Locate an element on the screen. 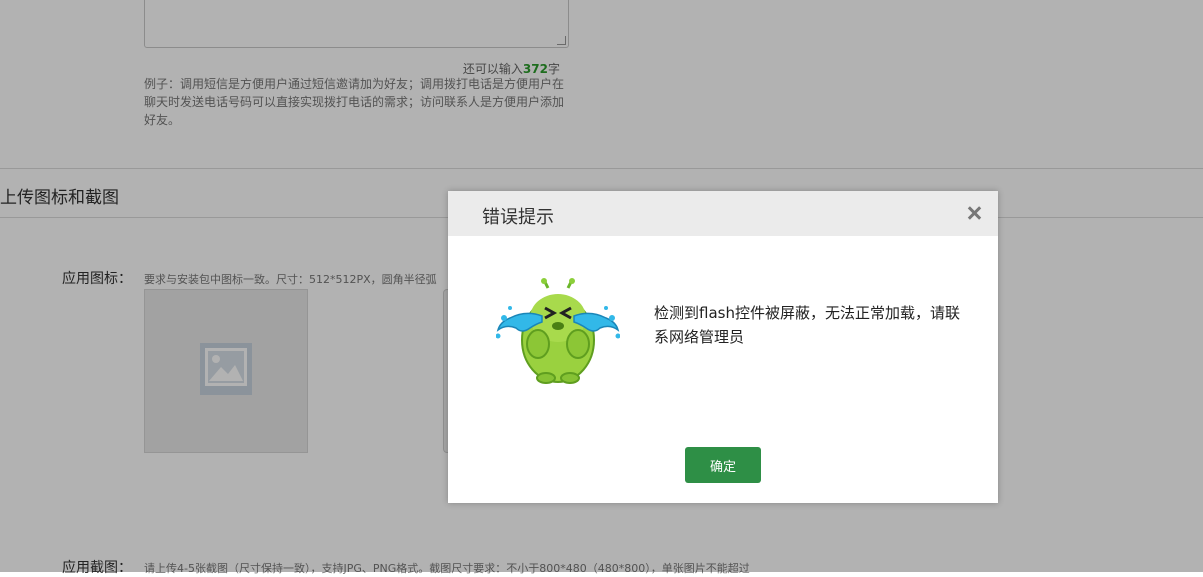 The height and width of the screenshot is (577, 1203). confirm-button: 确定 is located at coordinates (723, 465).